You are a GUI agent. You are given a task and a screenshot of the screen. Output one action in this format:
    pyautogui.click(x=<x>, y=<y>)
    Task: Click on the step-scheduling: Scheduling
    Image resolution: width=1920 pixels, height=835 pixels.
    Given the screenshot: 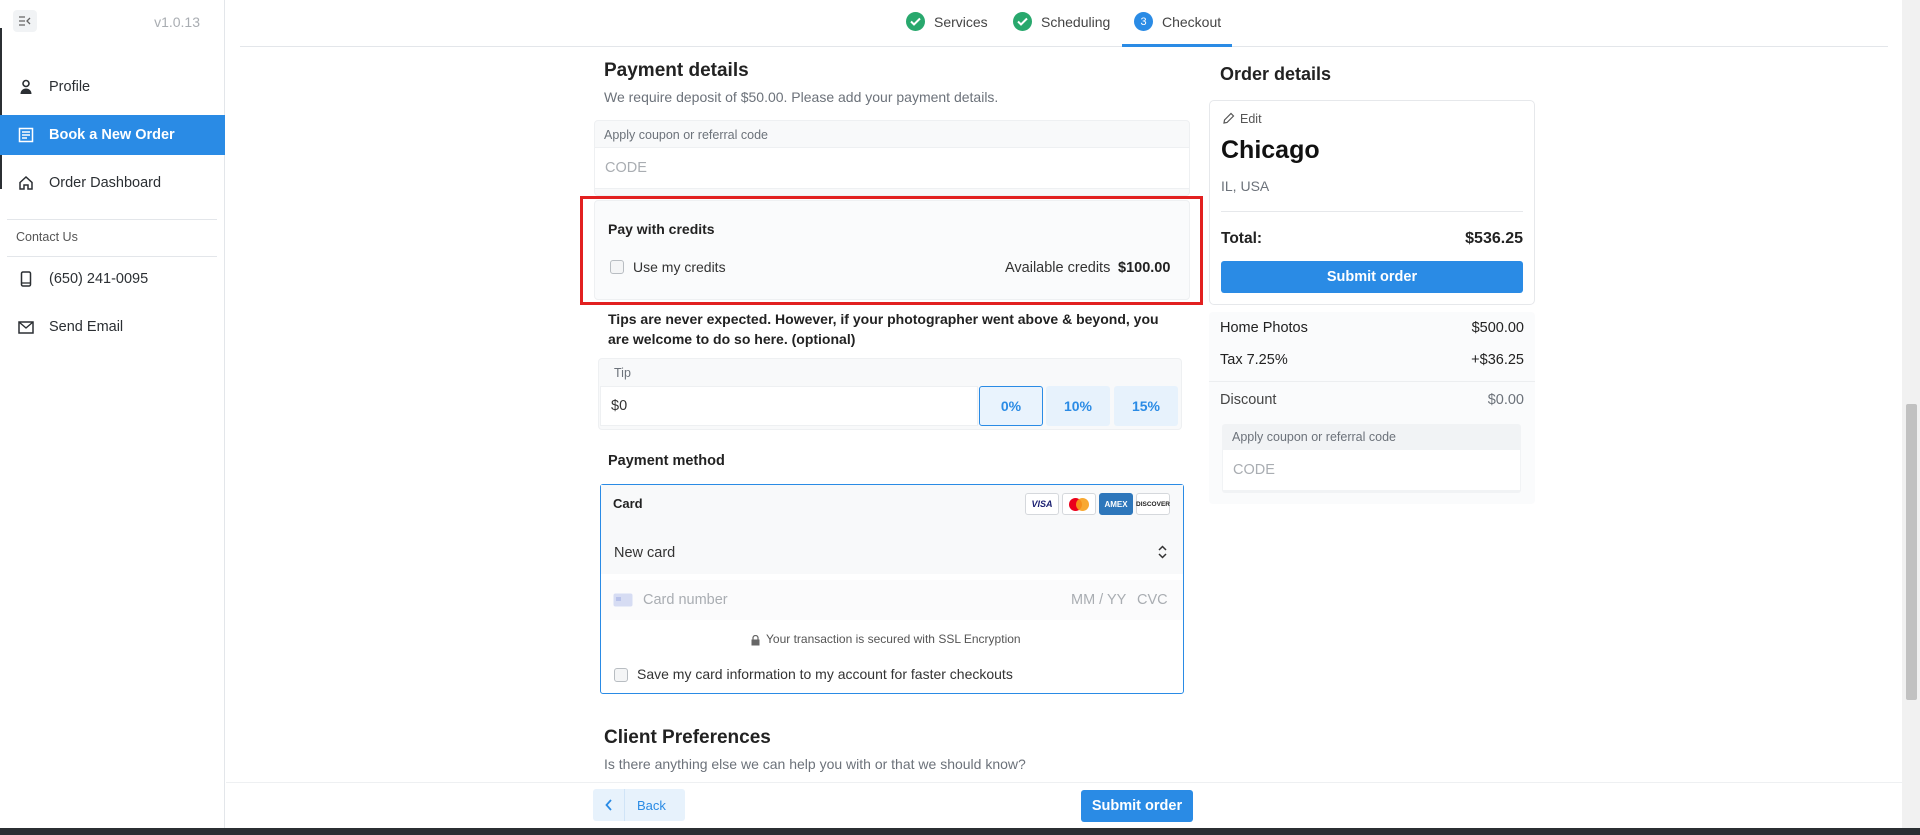 What is the action you would take?
    pyautogui.click(x=1061, y=21)
    